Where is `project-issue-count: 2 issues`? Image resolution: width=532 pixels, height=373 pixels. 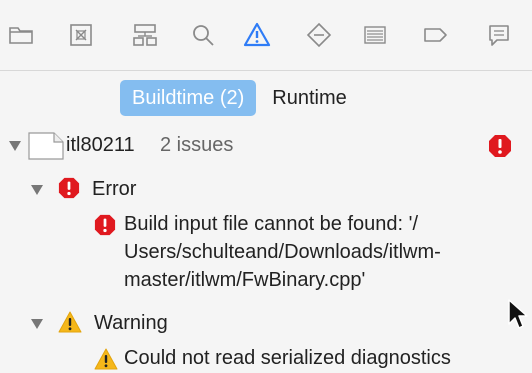 project-issue-count: 2 issues is located at coordinates (197, 145).